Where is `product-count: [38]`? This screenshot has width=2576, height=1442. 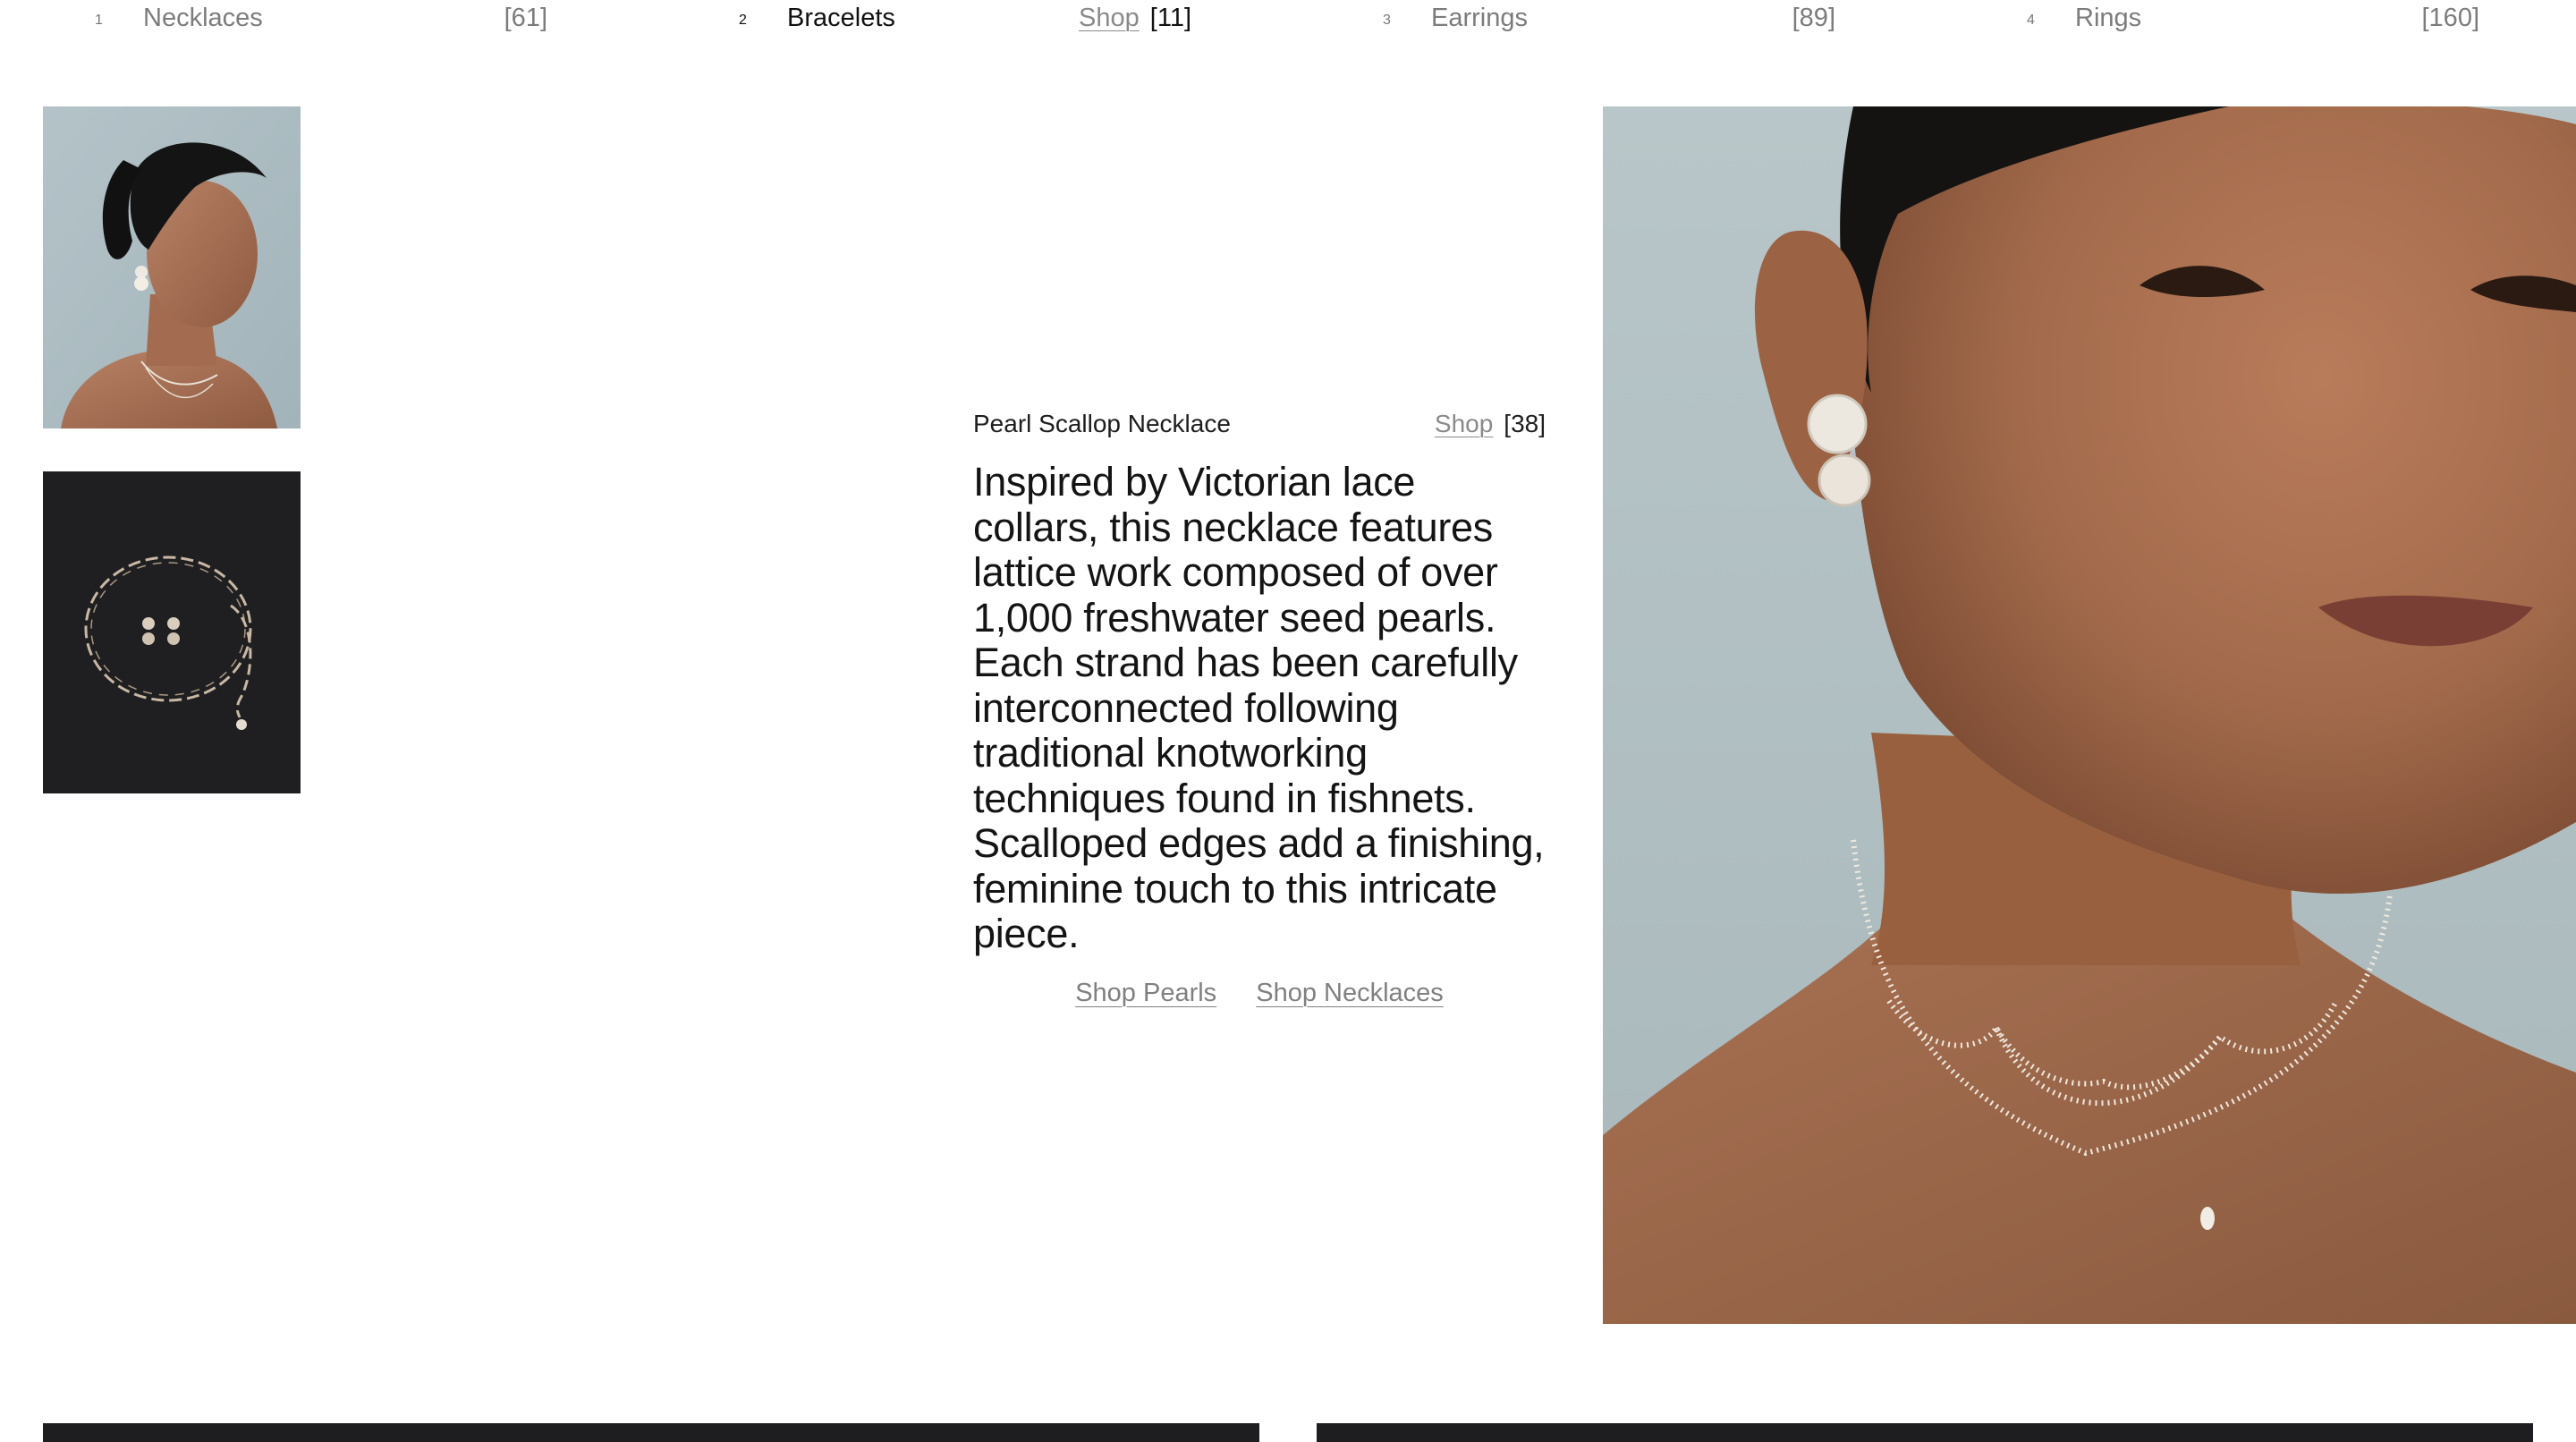
product-count: [38] is located at coordinates (1525, 423).